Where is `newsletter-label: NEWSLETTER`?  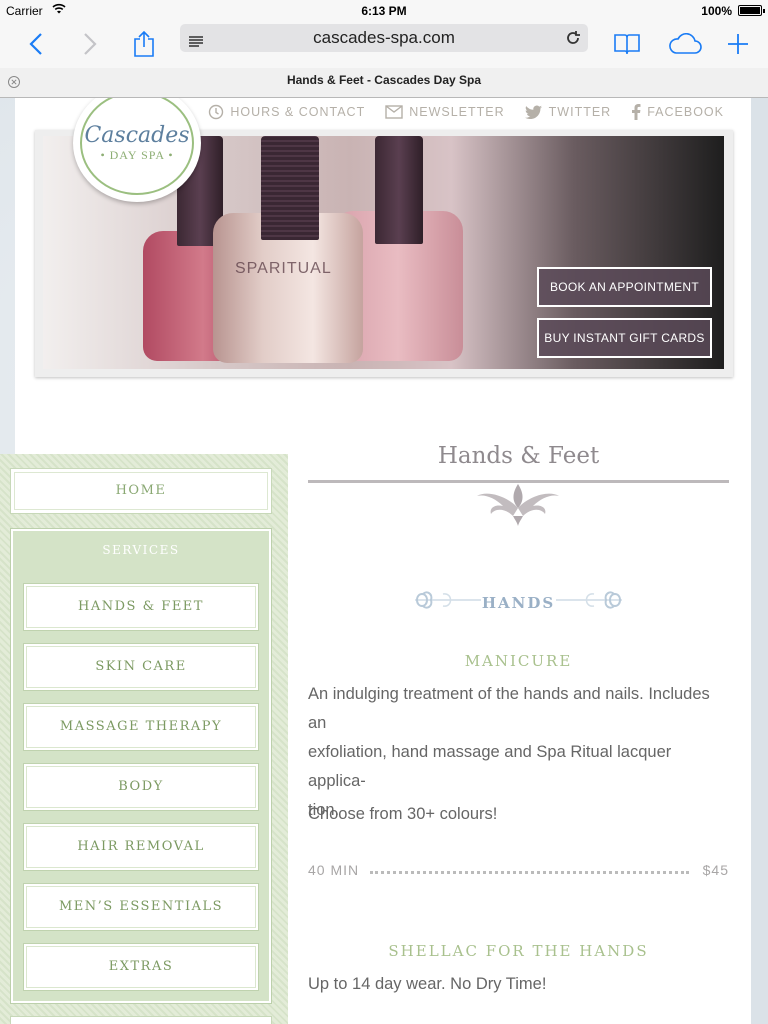 newsletter-label: NEWSLETTER is located at coordinates (457, 112).